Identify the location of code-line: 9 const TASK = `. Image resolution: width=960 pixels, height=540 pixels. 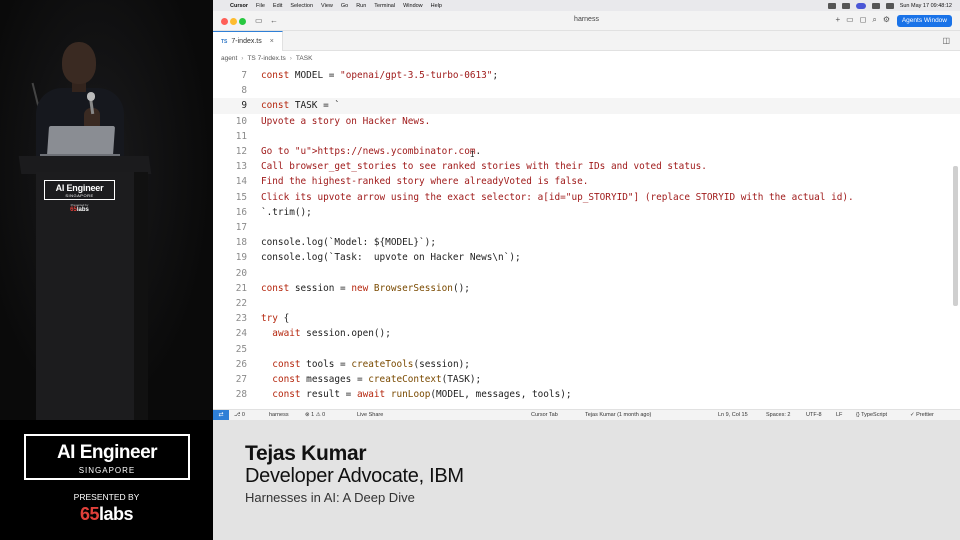
(586, 106).